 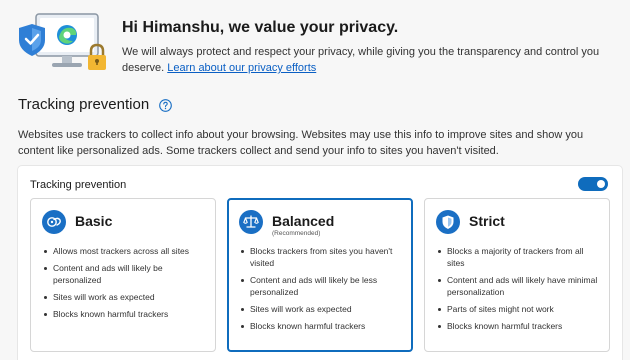 What do you see at coordinates (78, 185) in the screenshot?
I see `panel-label: Tracking prevention` at bounding box center [78, 185].